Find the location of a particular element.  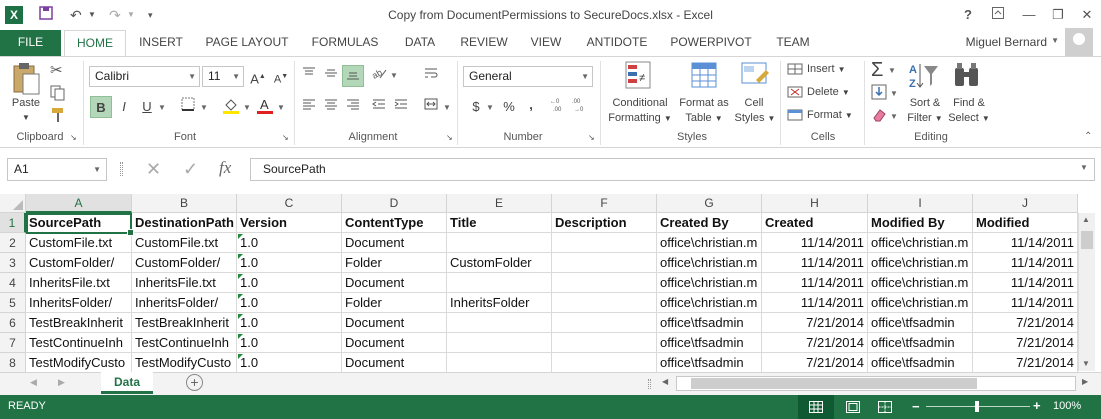

align-center-icon is located at coordinates (331, 107).